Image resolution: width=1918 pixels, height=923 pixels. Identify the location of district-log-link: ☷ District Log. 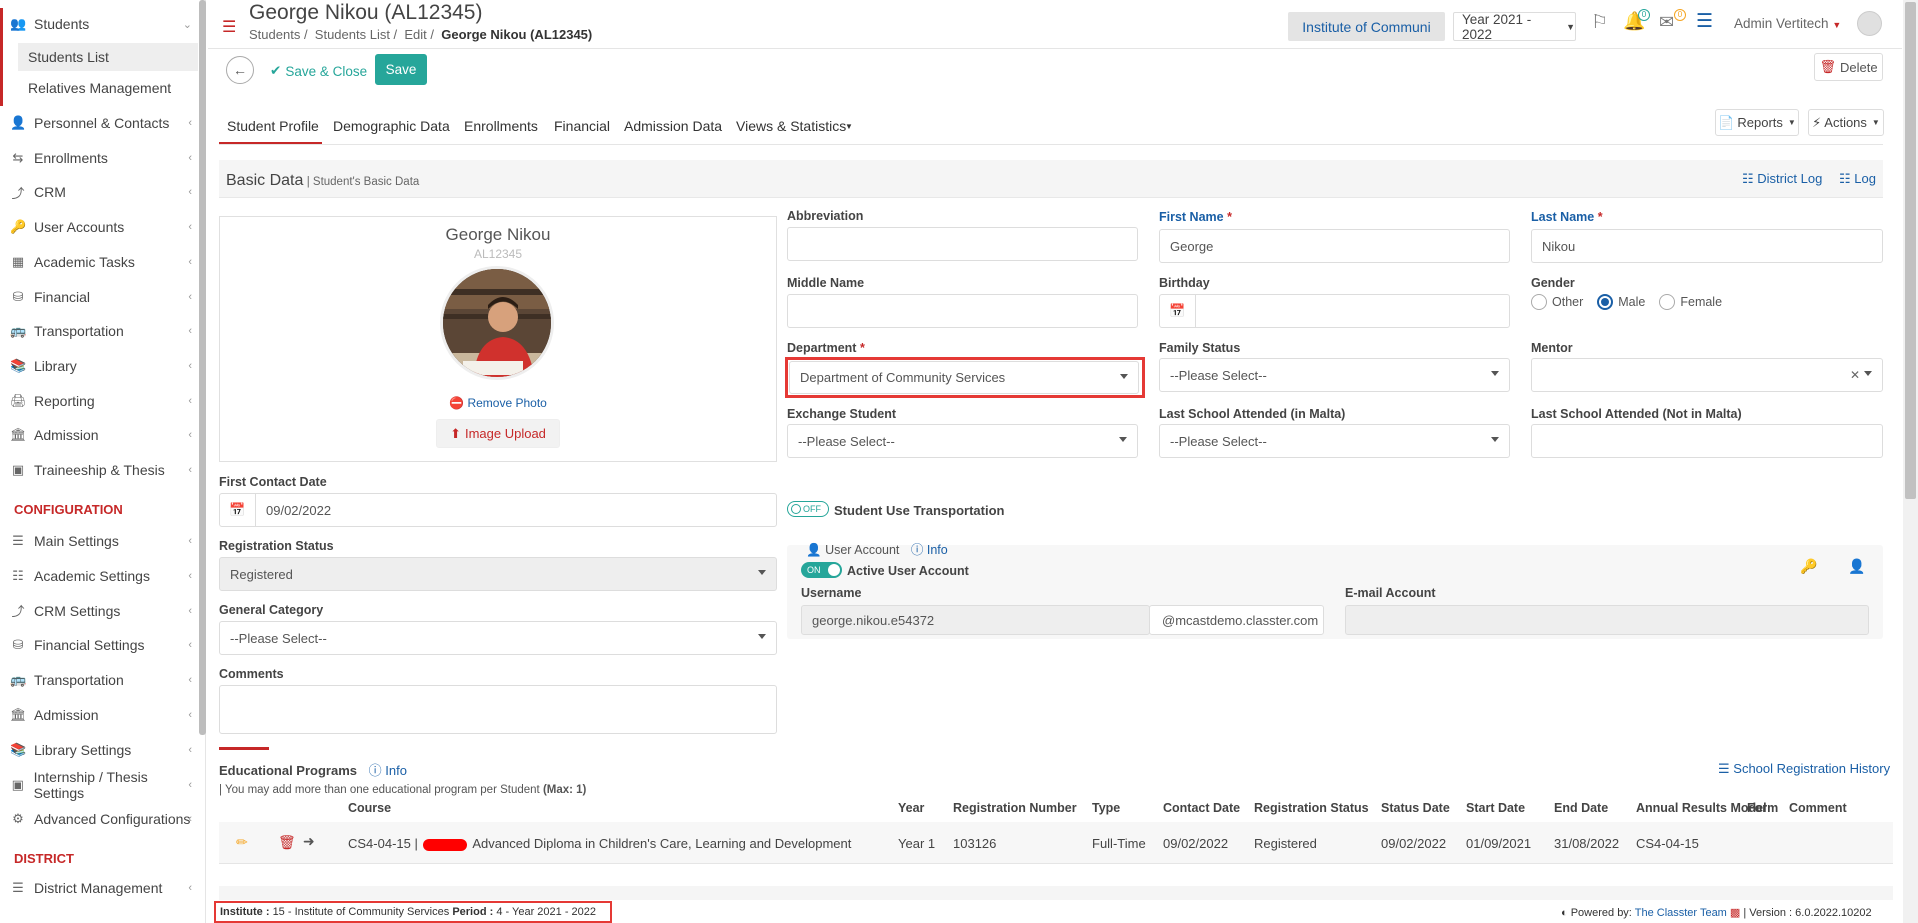
(1782, 179).